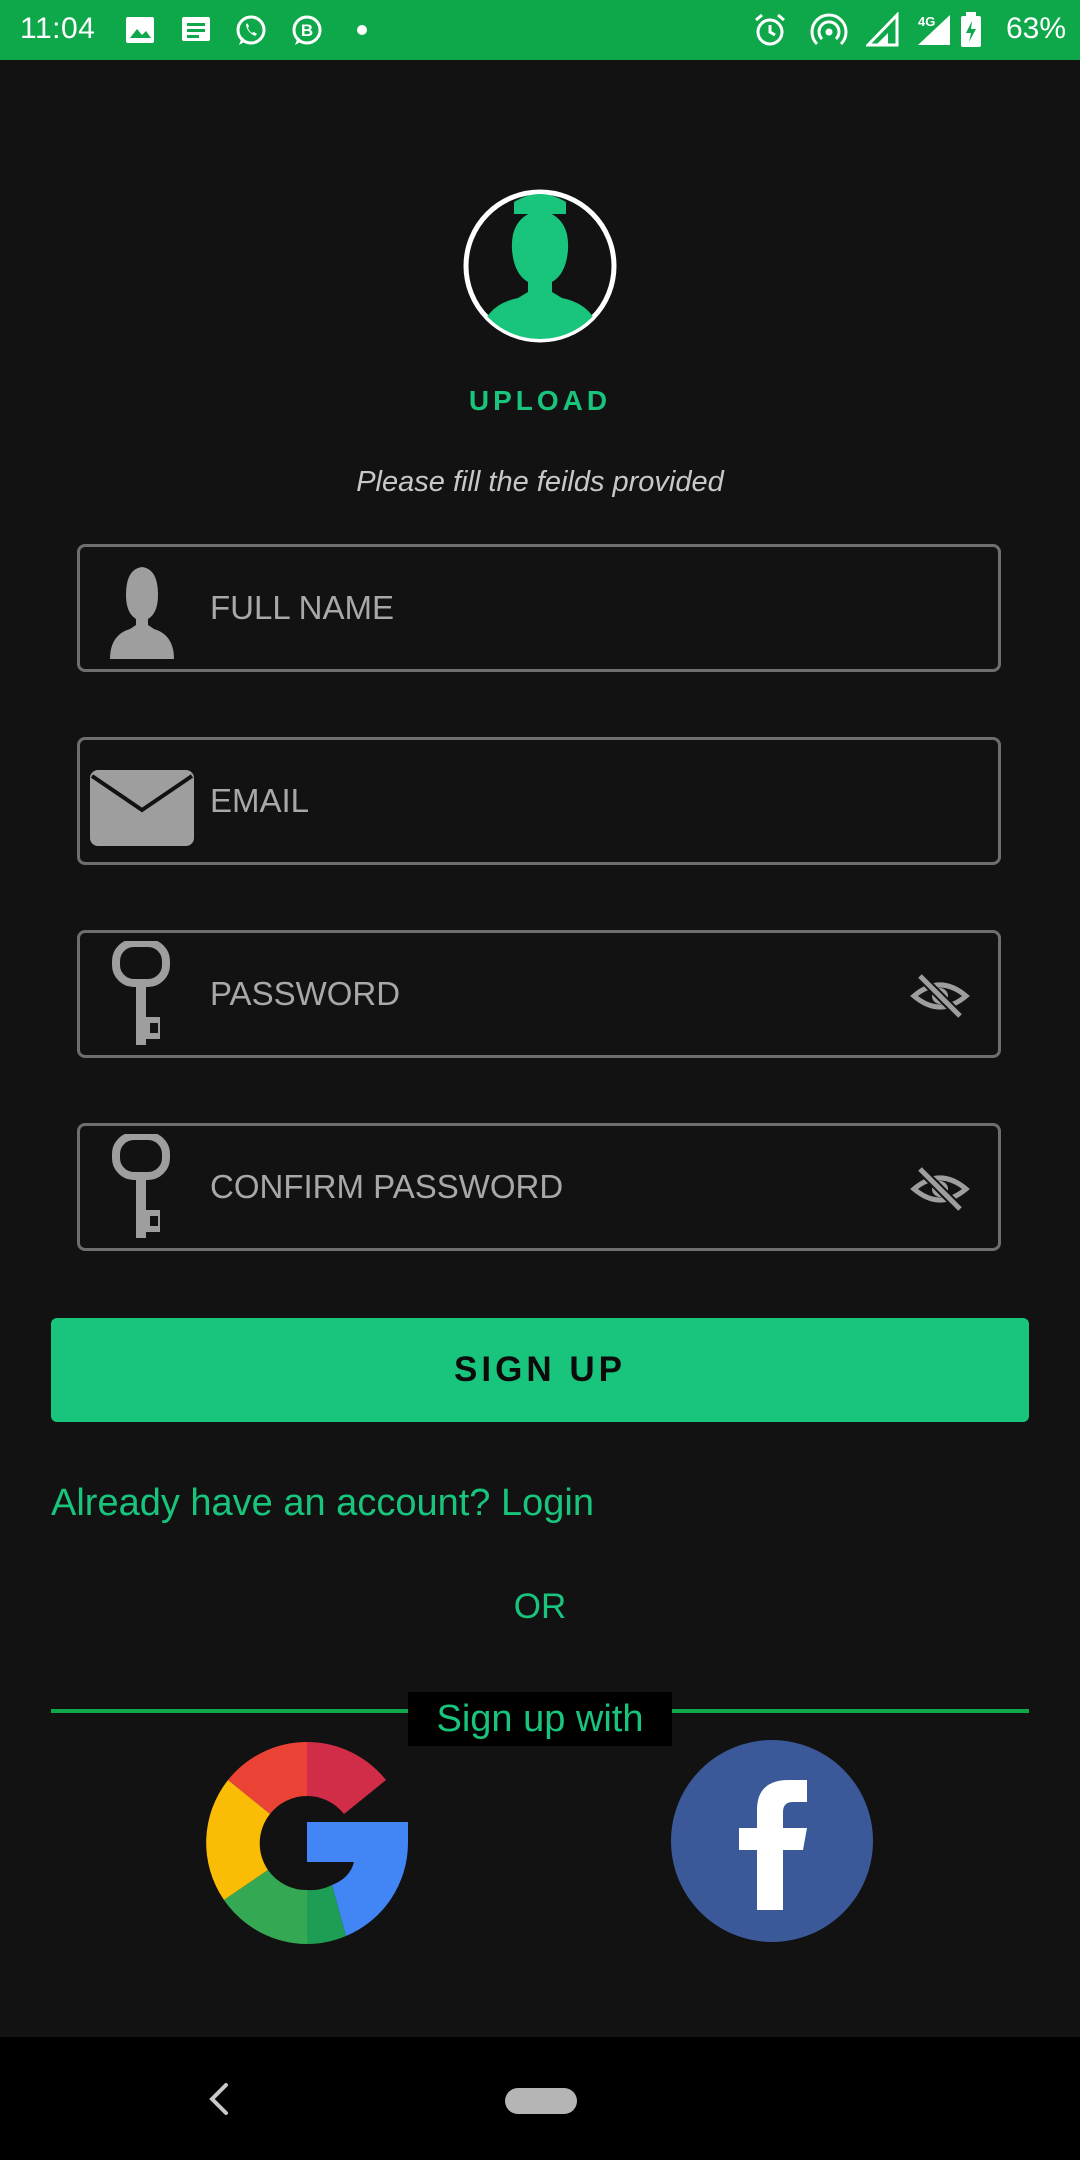 Image resolution: width=1080 pixels, height=2160 pixels. What do you see at coordinates (362, 30) in the screenshot?
I see `dot-icon` at bounding box center [362, 30].